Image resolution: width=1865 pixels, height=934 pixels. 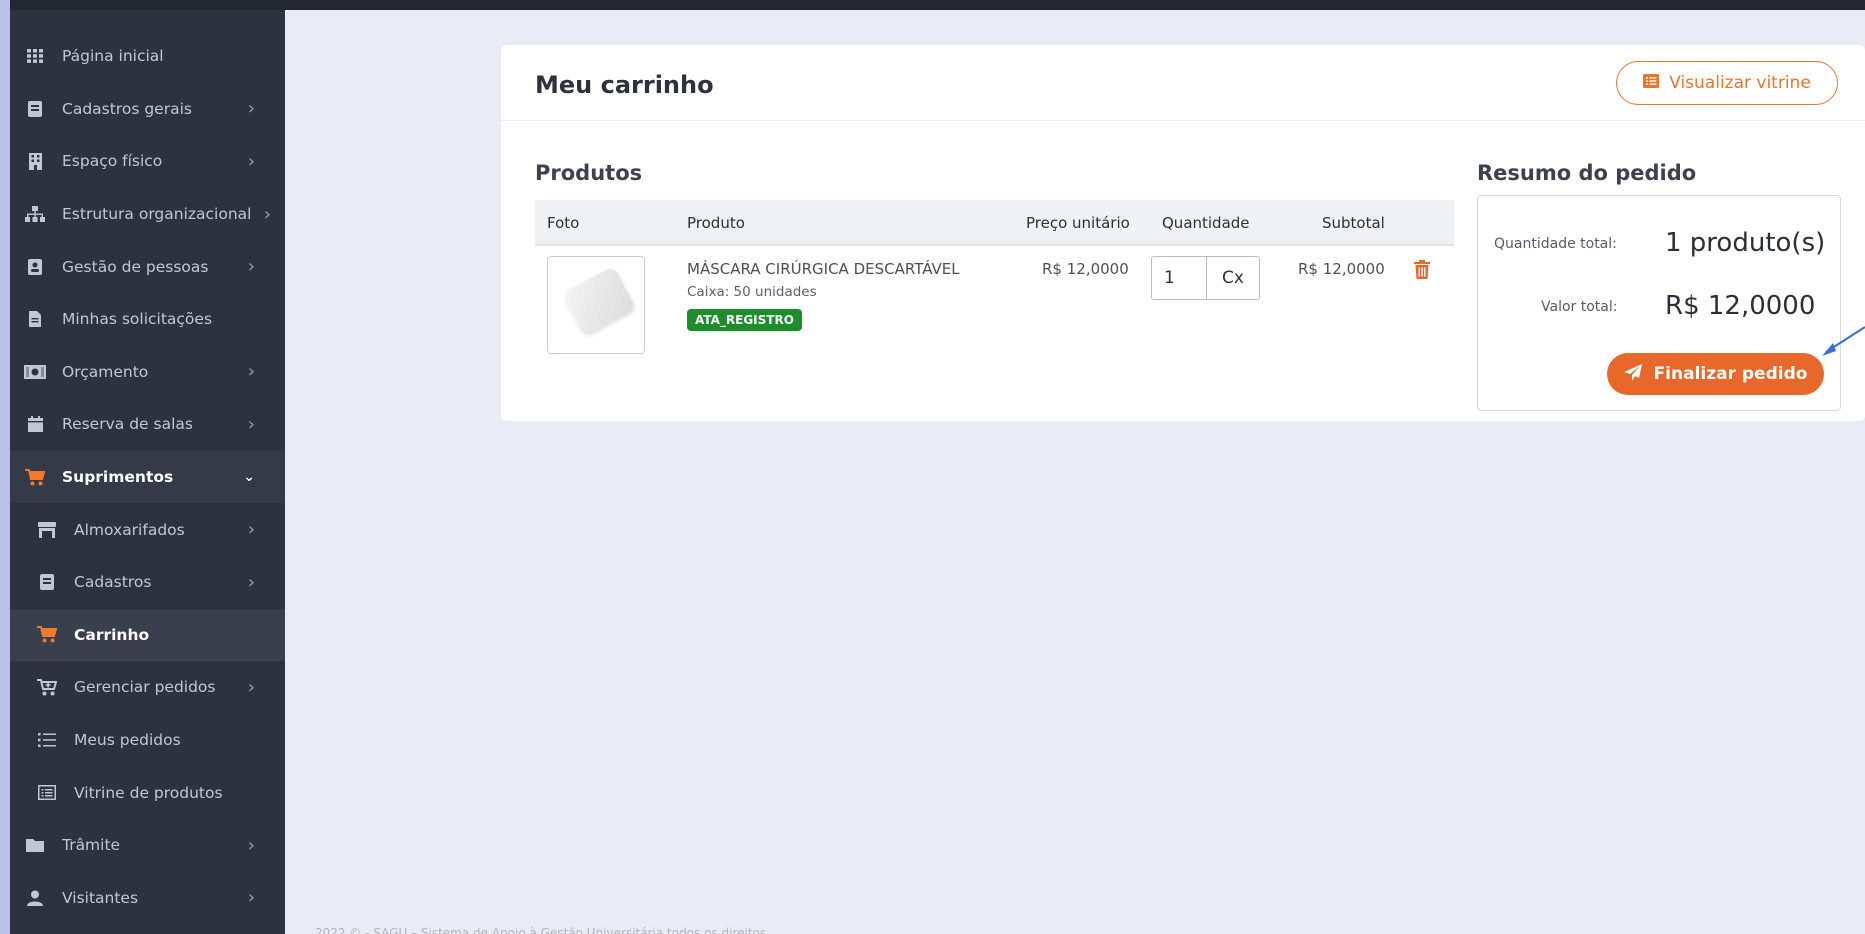 I want to click on sidebar-item-pagina-inicial: Página inicial, so click(x=147, y=56).